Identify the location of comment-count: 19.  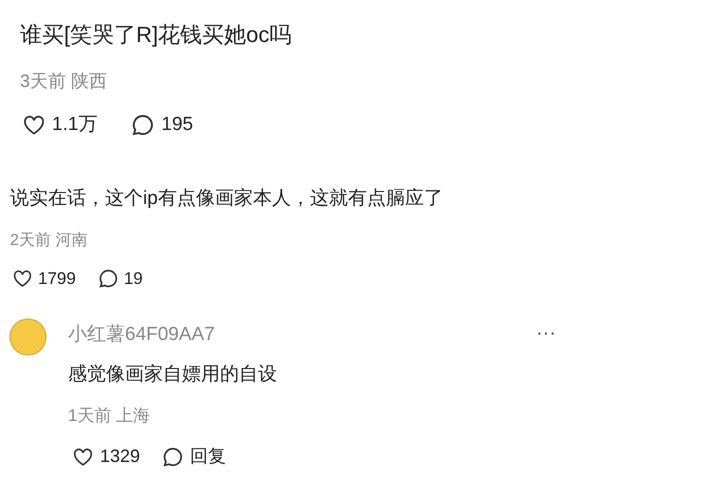
(133, 279).